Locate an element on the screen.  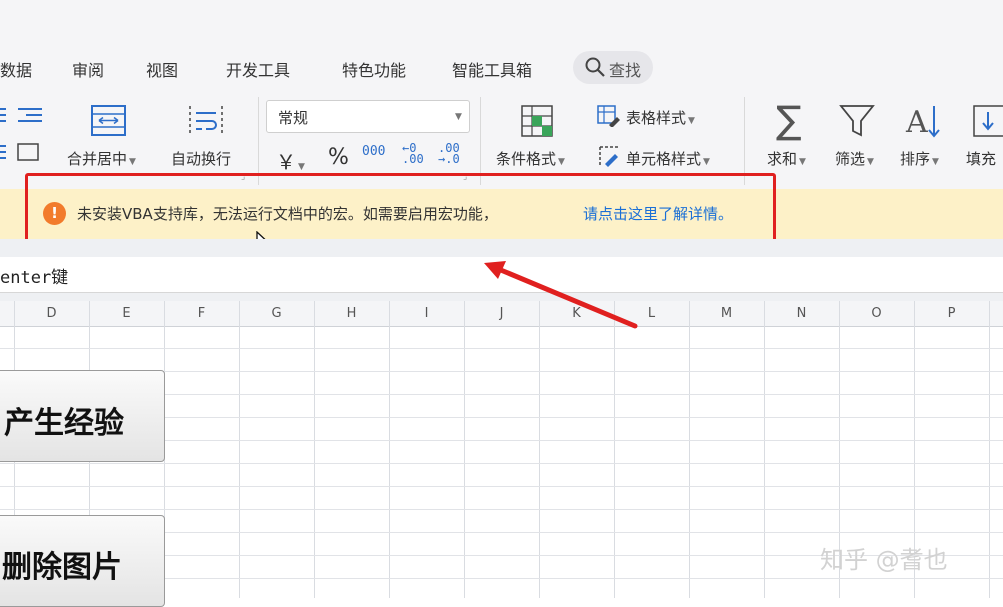
align-icons is located at coordinates (22, 136).